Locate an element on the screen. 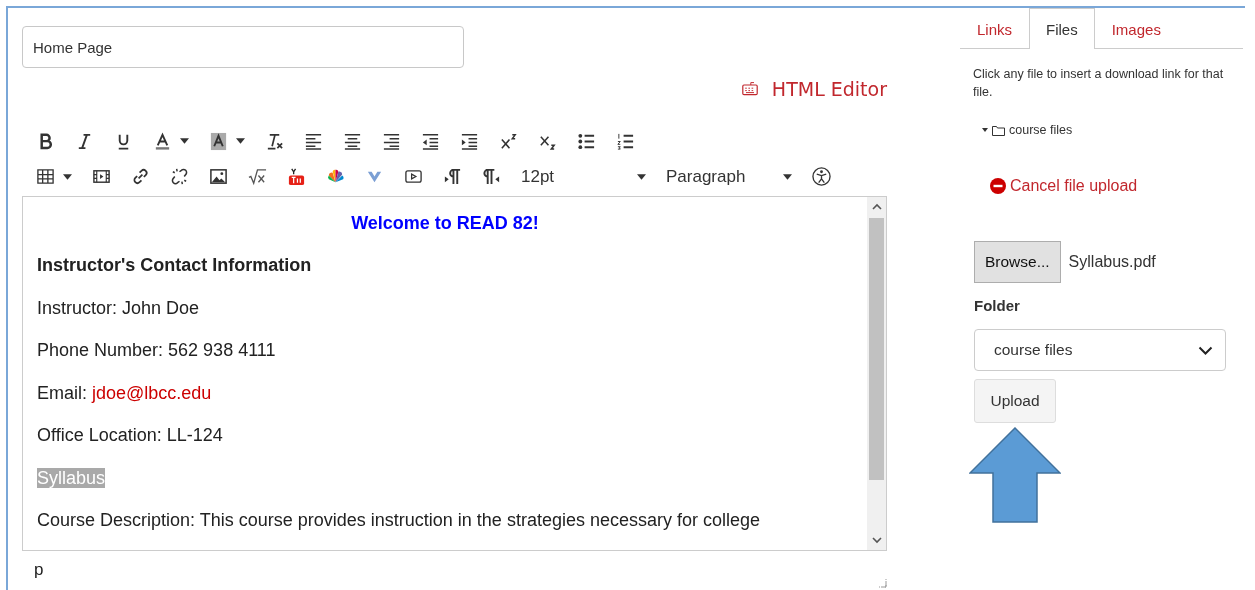 This screenshot has width=1255, height=590. selected-text: Syllabus is located at coordinates (71, 477).